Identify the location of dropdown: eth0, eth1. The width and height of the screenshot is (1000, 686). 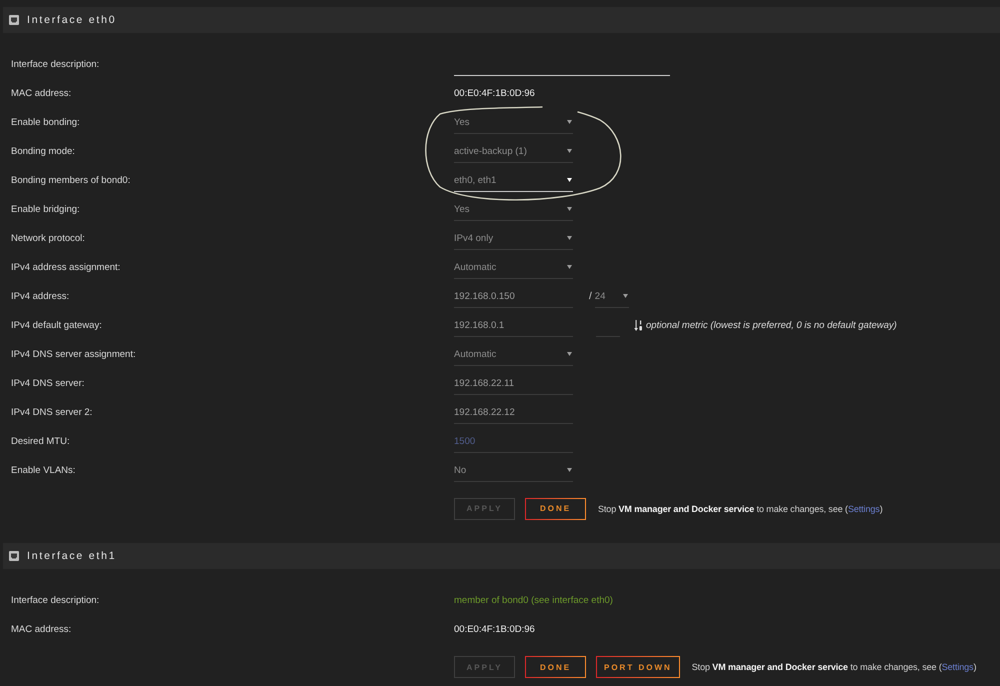
(513, 181).